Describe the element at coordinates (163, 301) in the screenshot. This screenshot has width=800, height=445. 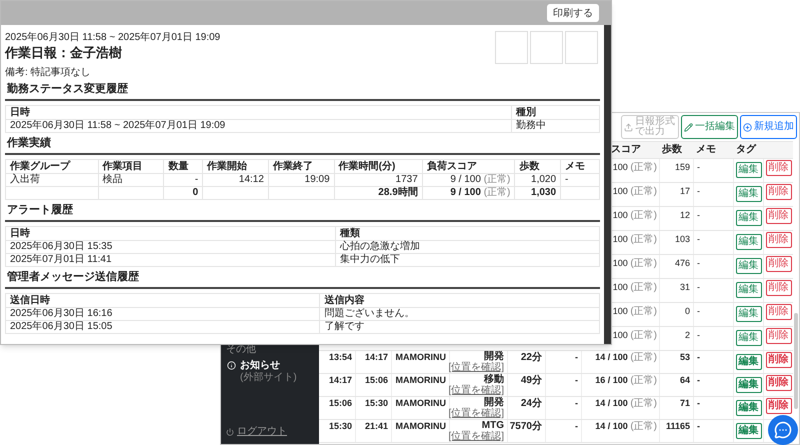
I see `column-header: 送信日時` at that location.